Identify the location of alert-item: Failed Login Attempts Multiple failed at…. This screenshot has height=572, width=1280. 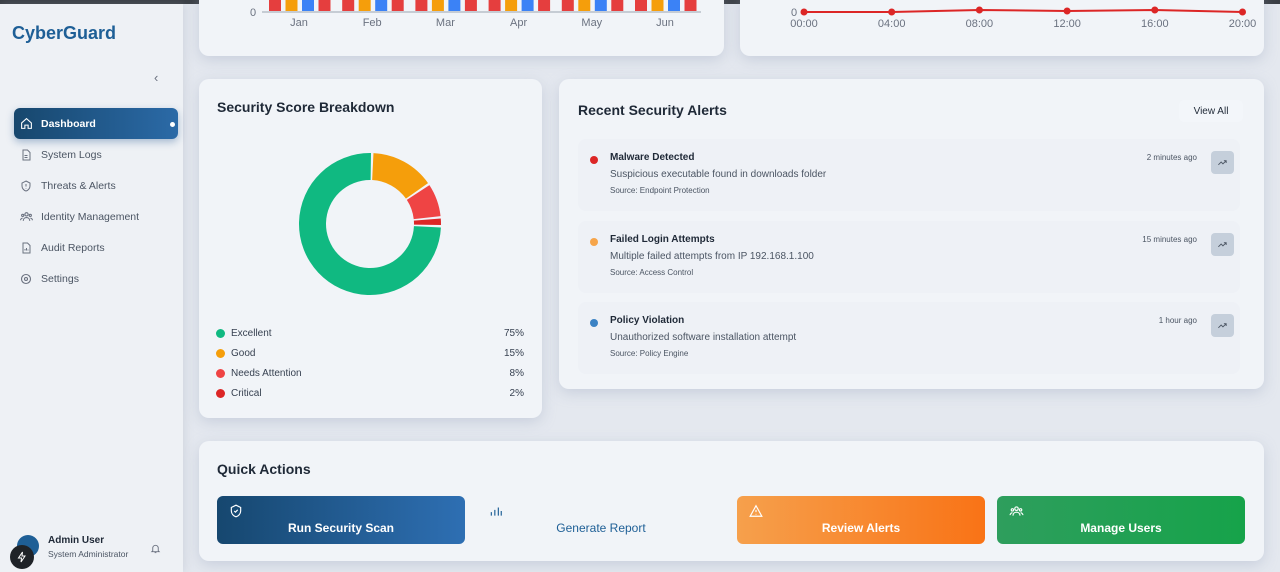
(909, 257).